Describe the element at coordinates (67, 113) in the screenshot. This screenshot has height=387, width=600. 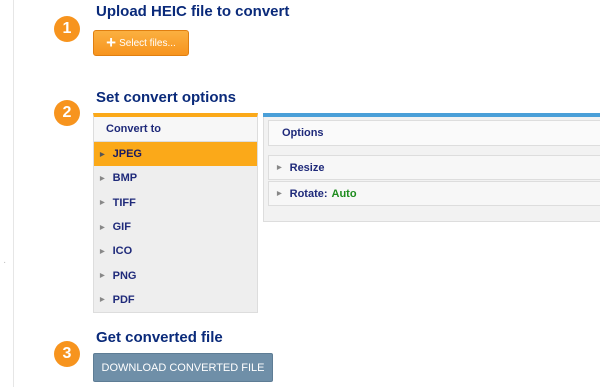
I see `step-2-badge: 2` at that location.